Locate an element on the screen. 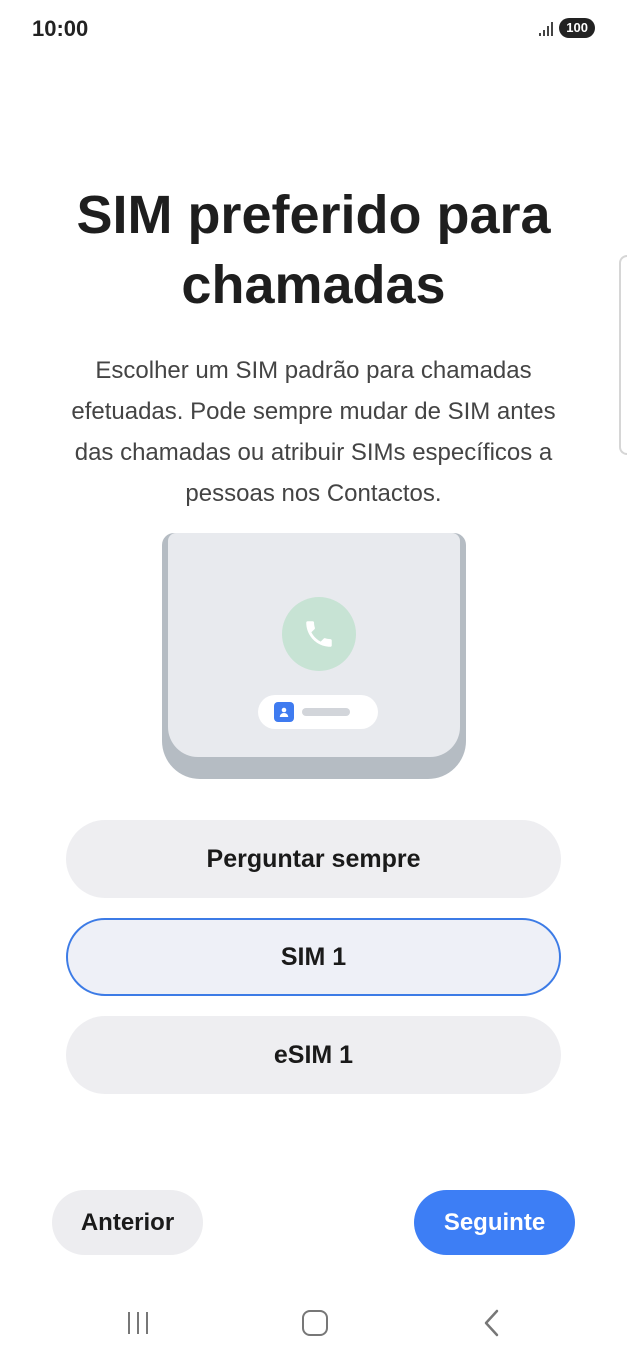 This screenshot has height=1360, width=627. contact-pill is located at coordinates (318, 712).